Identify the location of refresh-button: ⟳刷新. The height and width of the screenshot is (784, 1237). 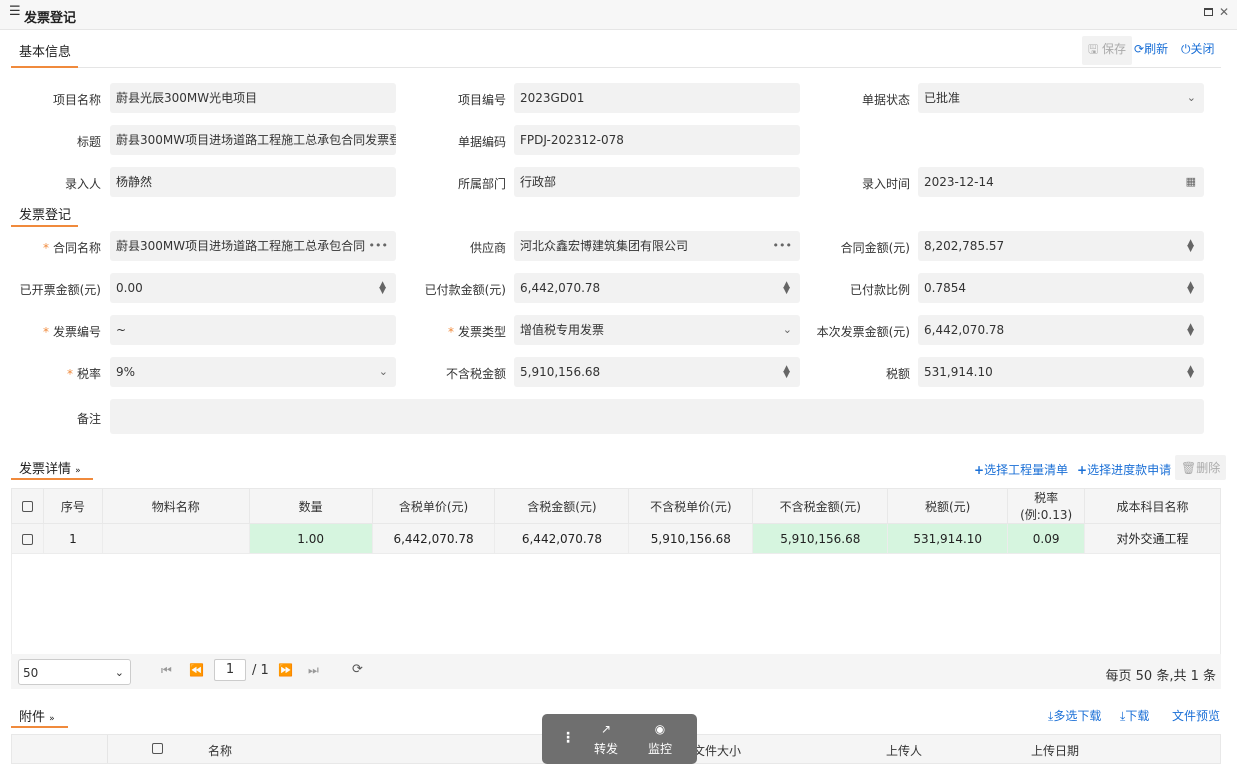
(1151, 48).